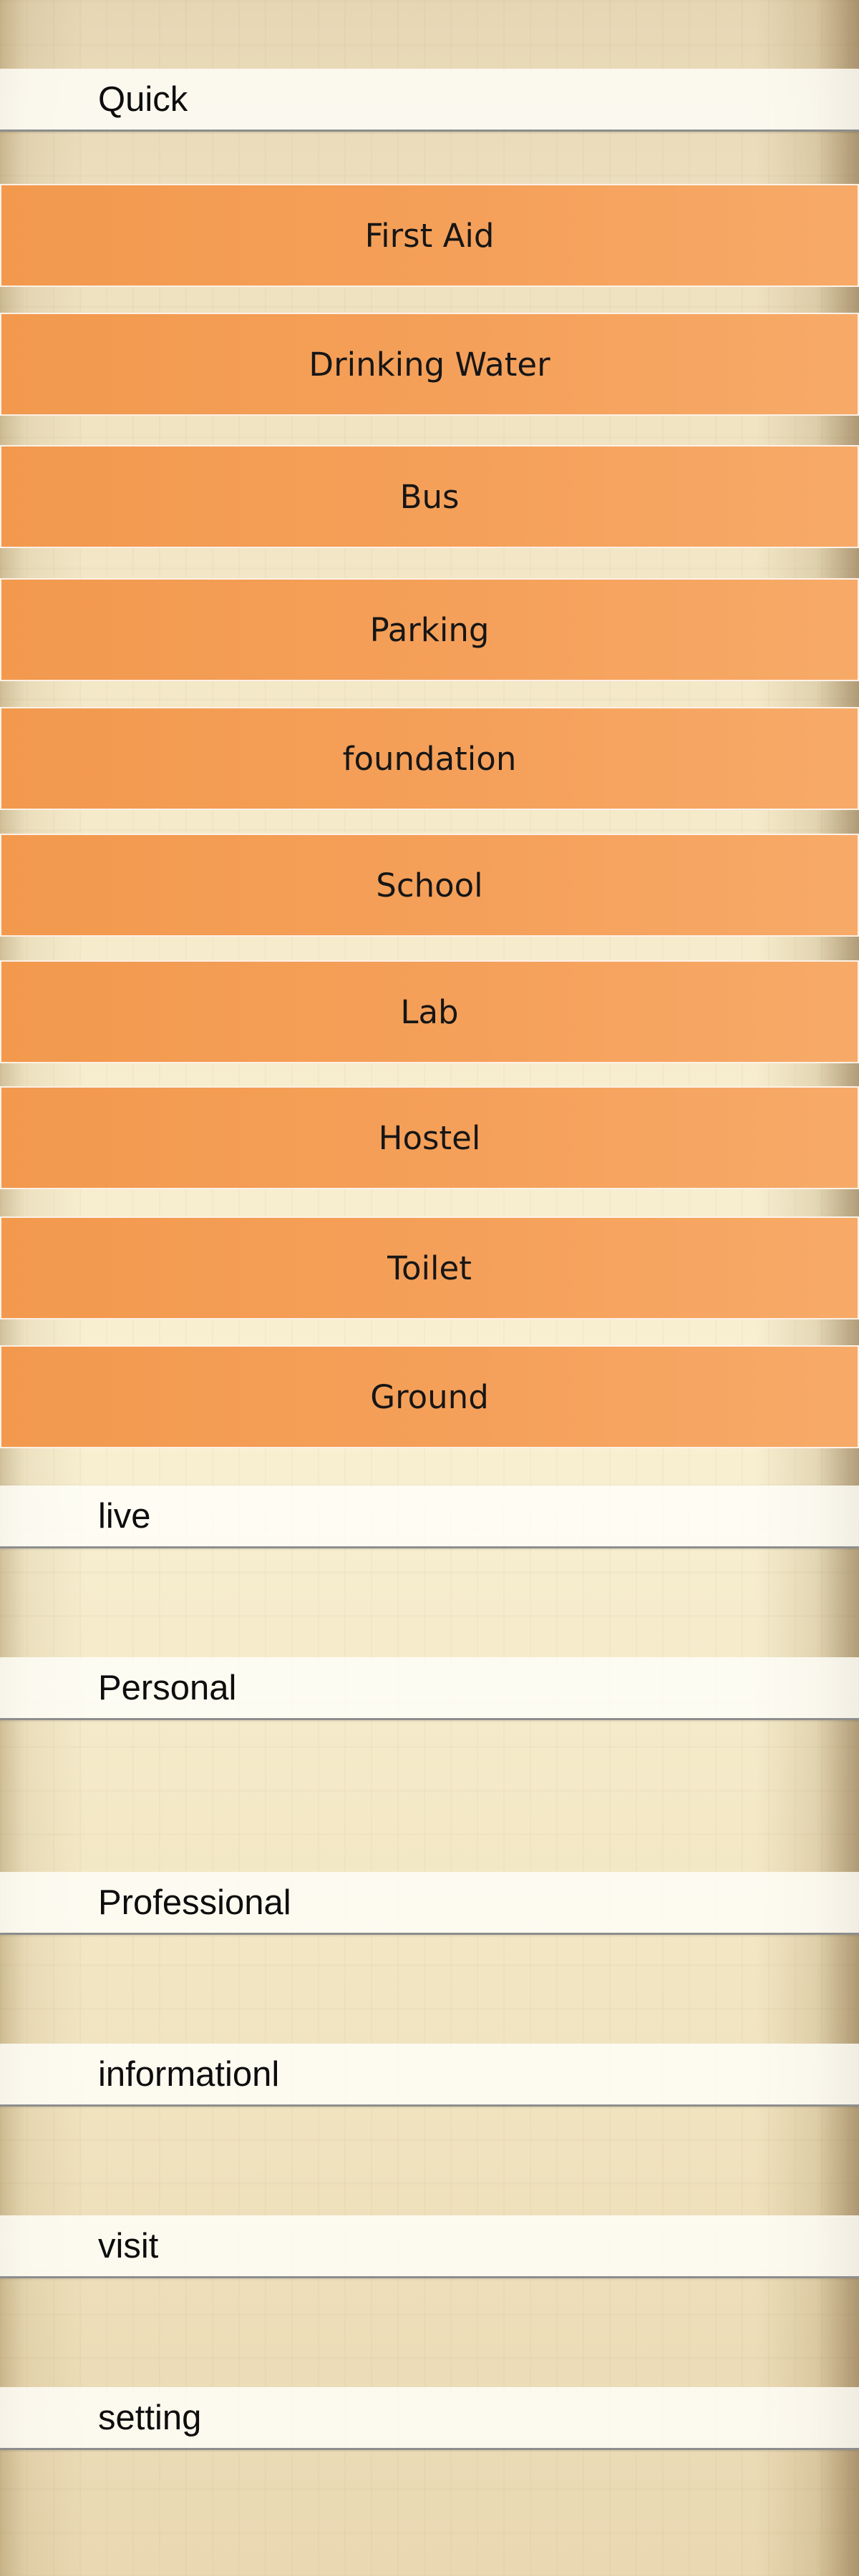 Image resolution: width=859 pixels, height=2576 pixels. I want to click on quick-item-label: Parking, so click(429, 629).